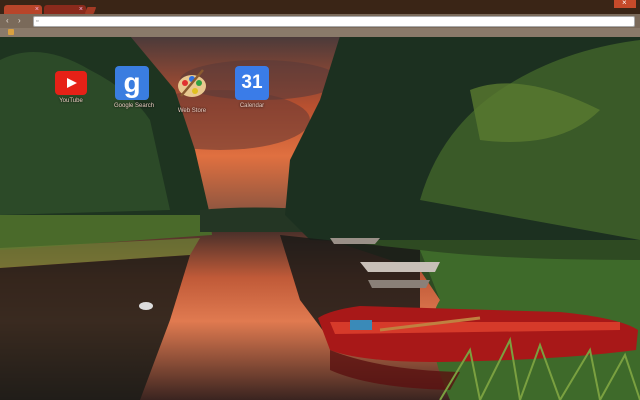 This screenshot has width=640, height=400. I want to click on window-close-button: ×, so click(625, 4).